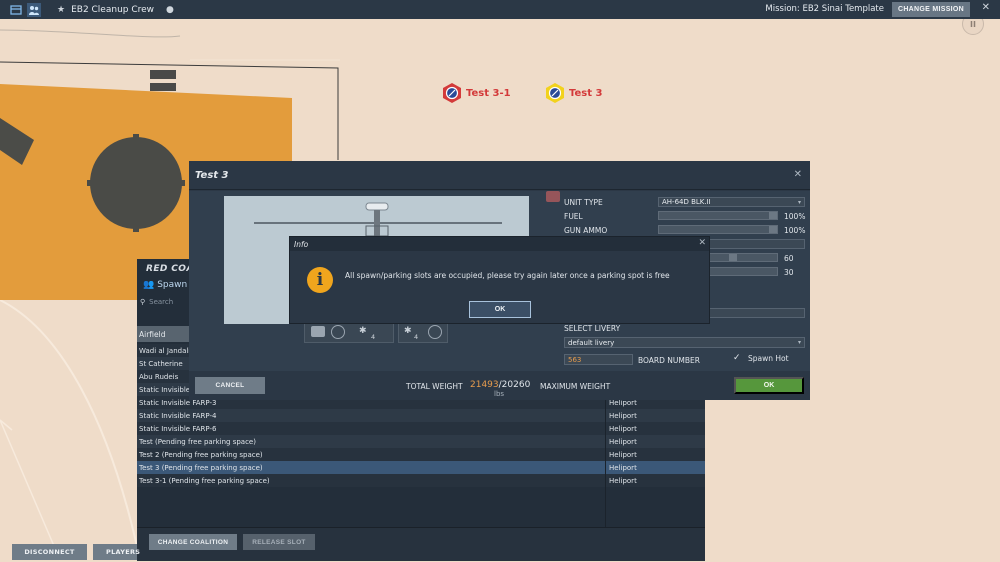  Describe the element at coordinates (212, 175) in the screenshot. I see `unit-dialog-title: Test 3` at that location.